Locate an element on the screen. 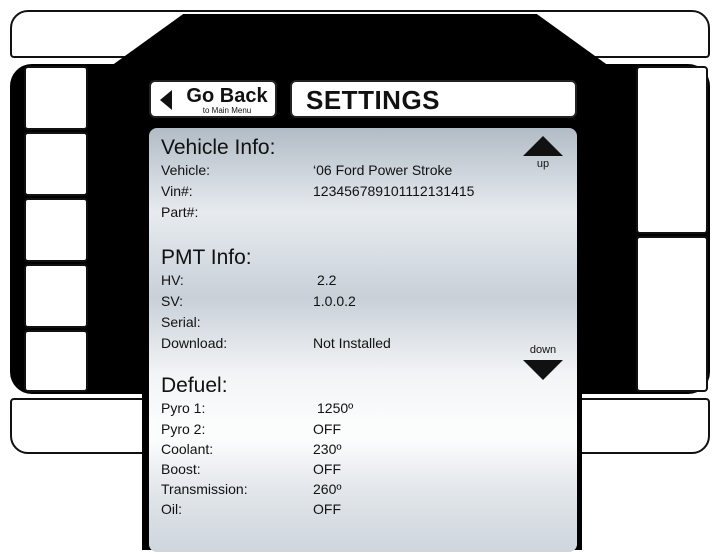  scroll-down-button: down is located at coordinates (543, 360).